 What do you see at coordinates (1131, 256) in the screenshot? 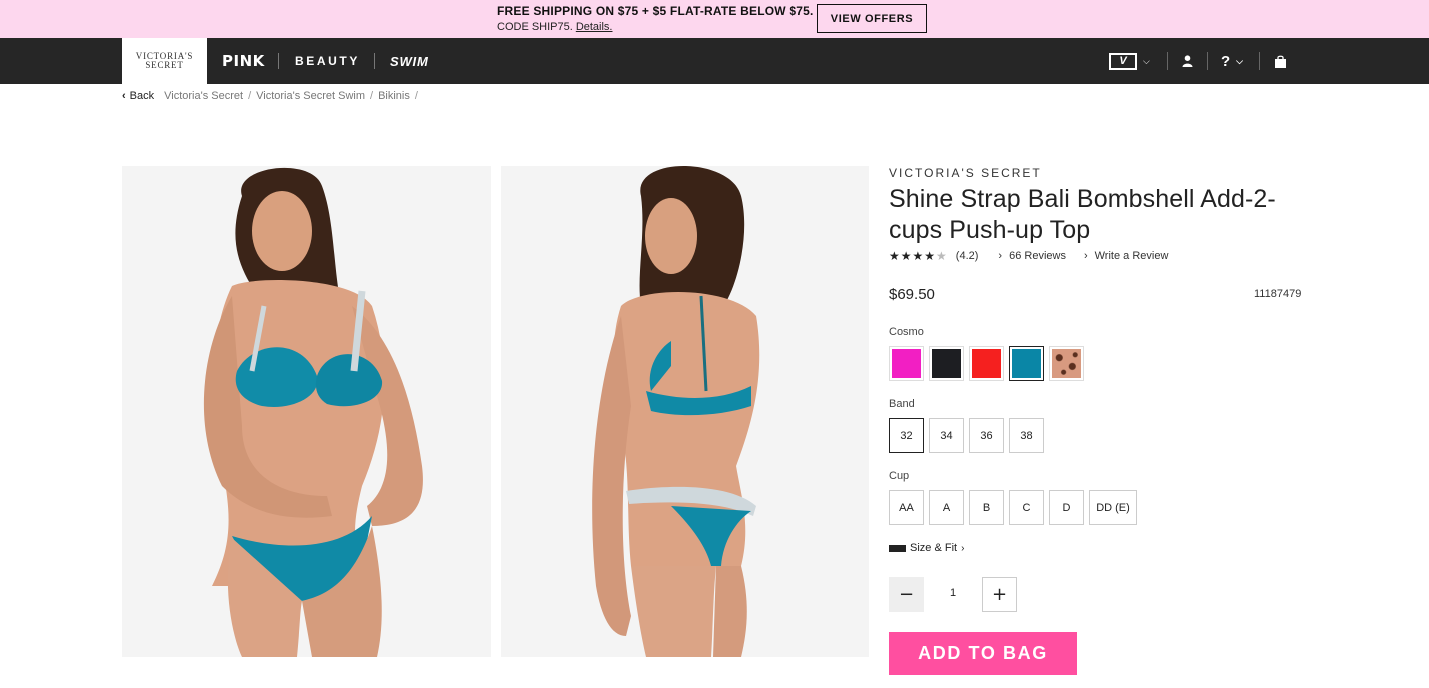
I see `write-review-label: Write a Review` at bounding box center [1131, 256].